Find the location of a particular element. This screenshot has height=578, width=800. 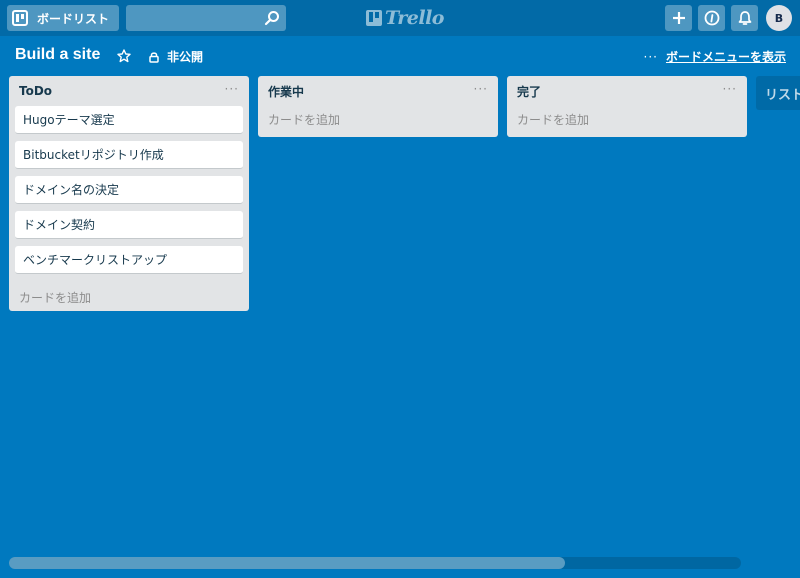

card: Bitbucketリポジトリ作成 is located at coordinates (129, 155).